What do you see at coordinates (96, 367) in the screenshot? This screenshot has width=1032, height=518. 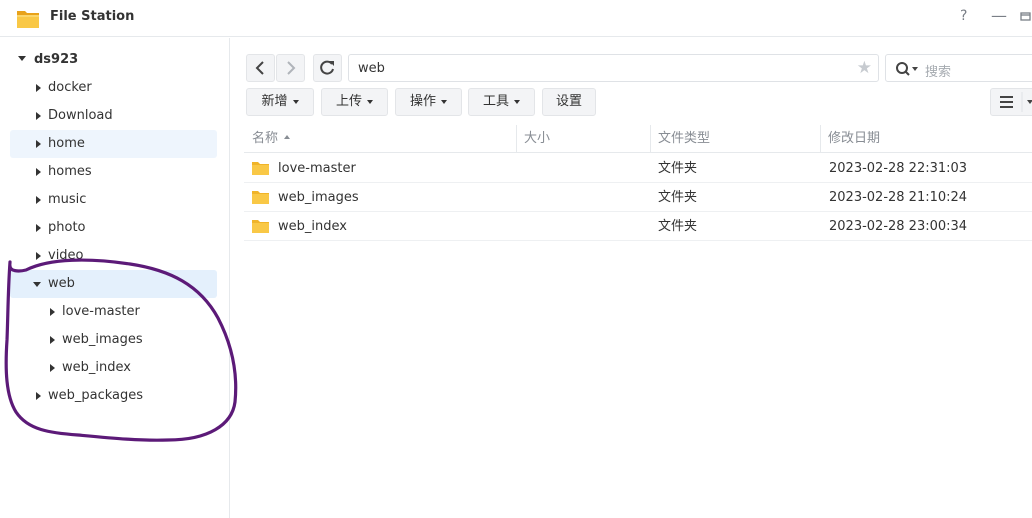 I see `tree-item-label: web_index` at bounding box center [96, 367].